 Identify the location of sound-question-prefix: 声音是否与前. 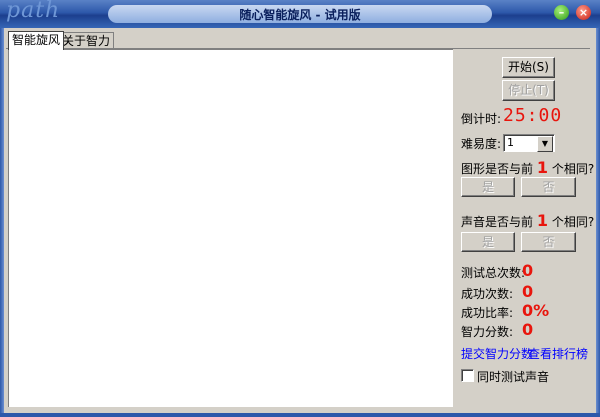
(497, 222).